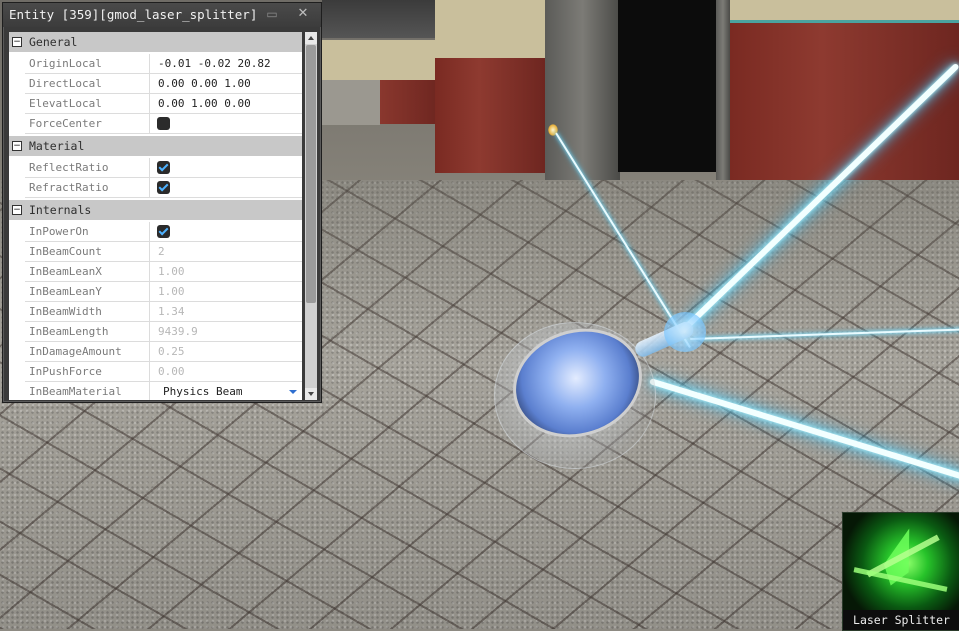  I want to click on scroll-up-icon, so click(311, 38).